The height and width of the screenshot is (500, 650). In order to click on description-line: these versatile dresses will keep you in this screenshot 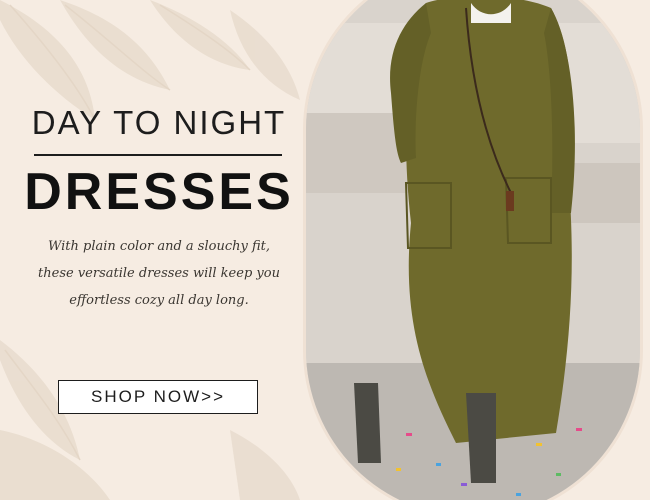, I will do `click(159, 273)`.